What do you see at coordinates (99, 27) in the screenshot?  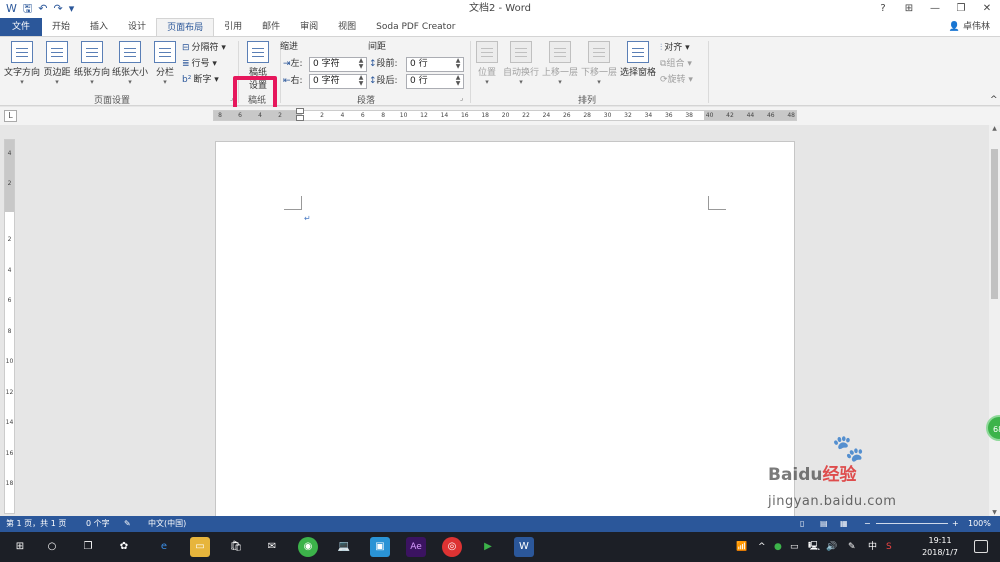 I see `tab-insert: 插入` at bounding box center [99, 27].